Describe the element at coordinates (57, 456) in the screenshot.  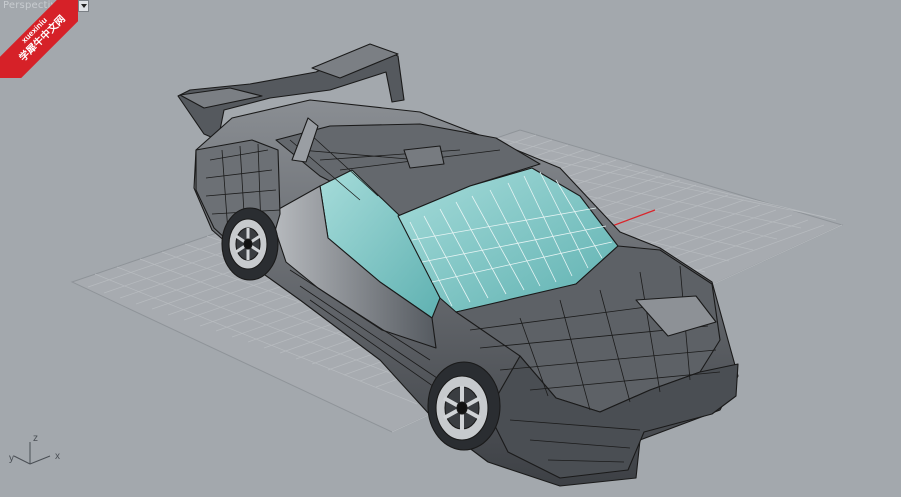
I see `axis-x-label: x` at that location.